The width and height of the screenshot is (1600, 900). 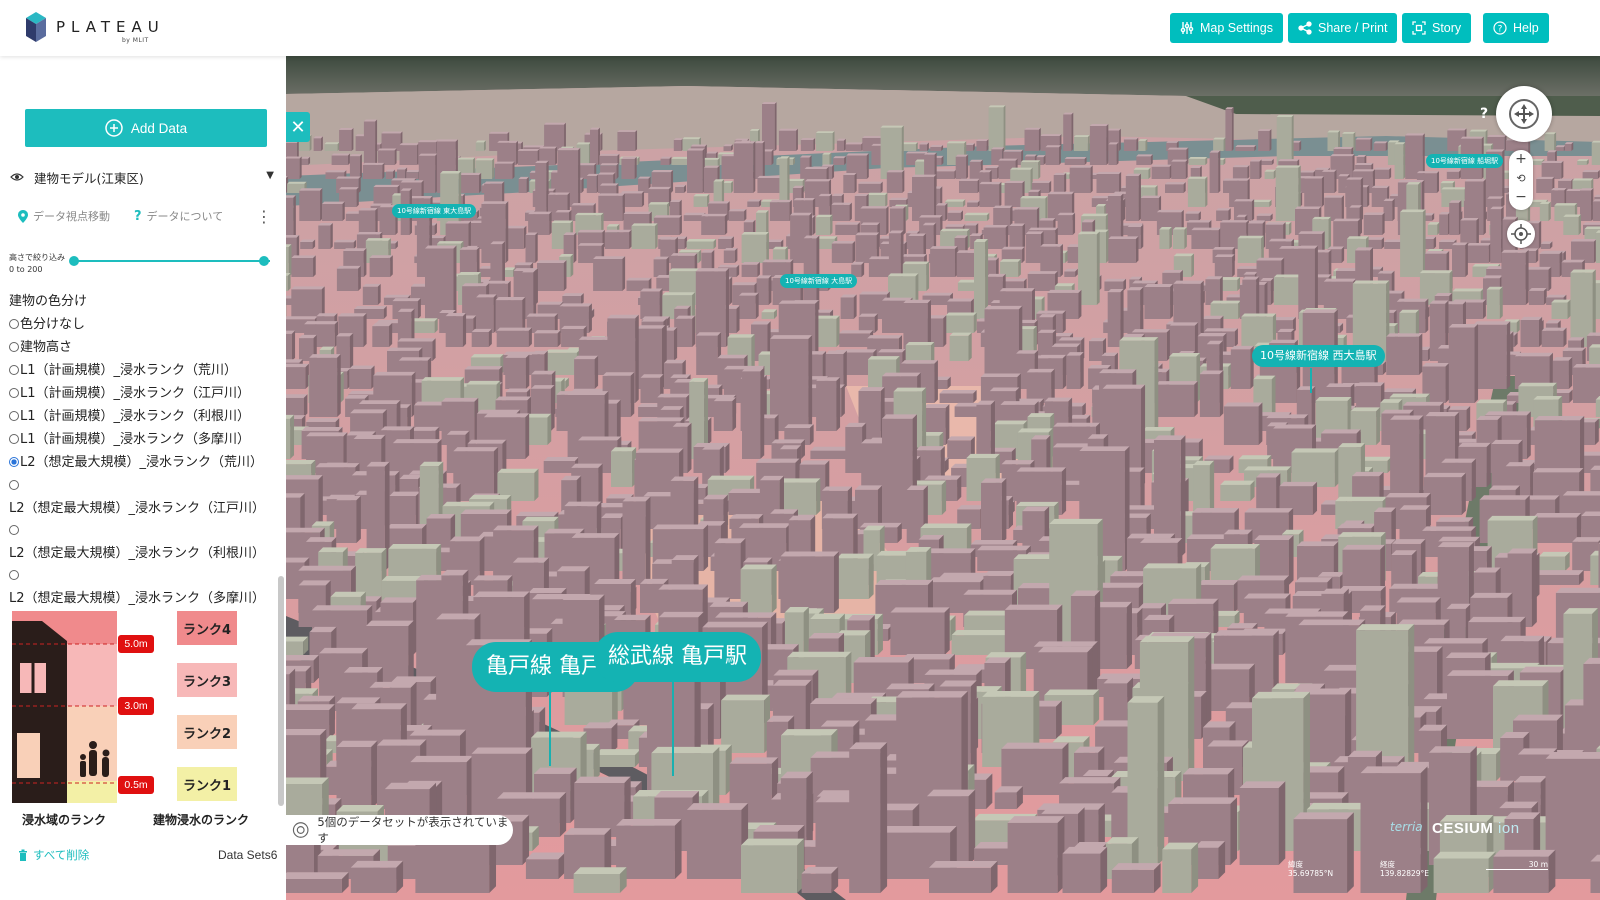 I want to click on chevron-down-icon: ▼, so click(x=270, y=175).